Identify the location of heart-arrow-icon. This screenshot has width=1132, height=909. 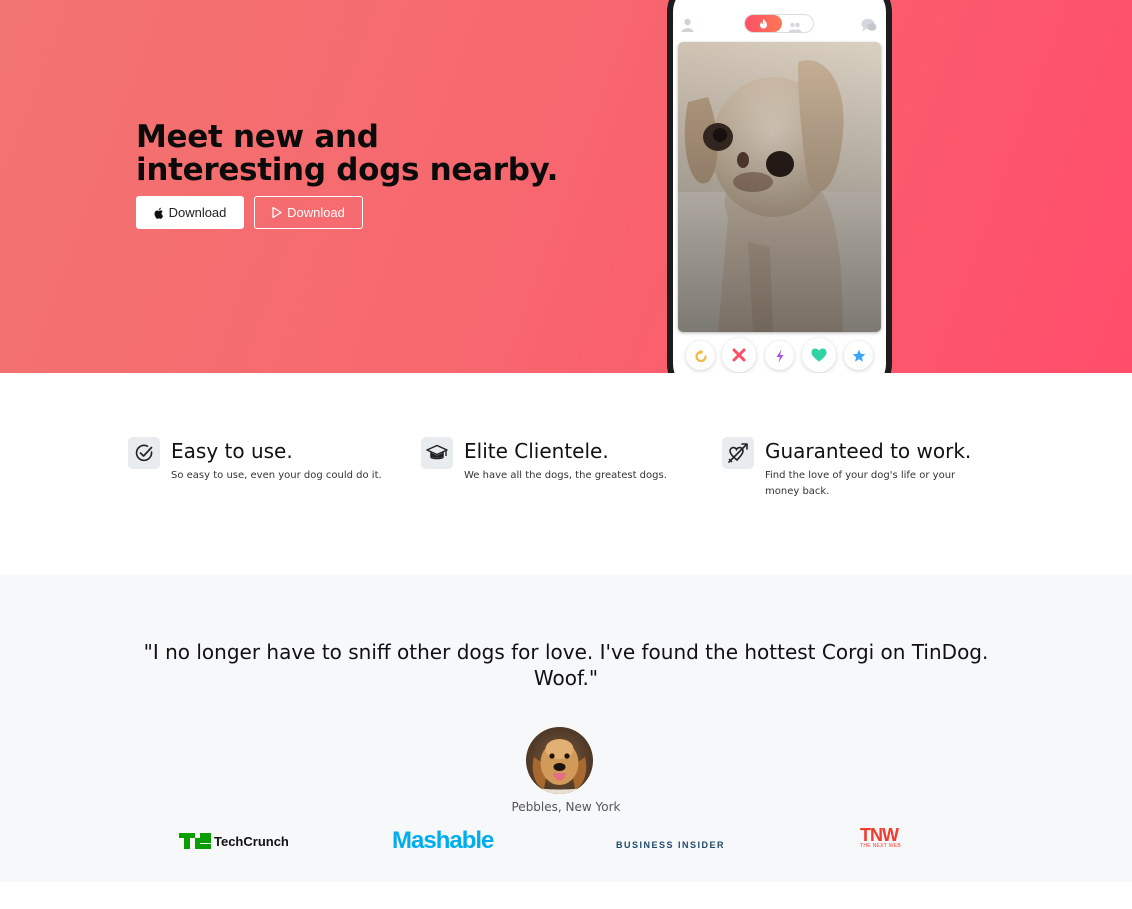
(738, 453).